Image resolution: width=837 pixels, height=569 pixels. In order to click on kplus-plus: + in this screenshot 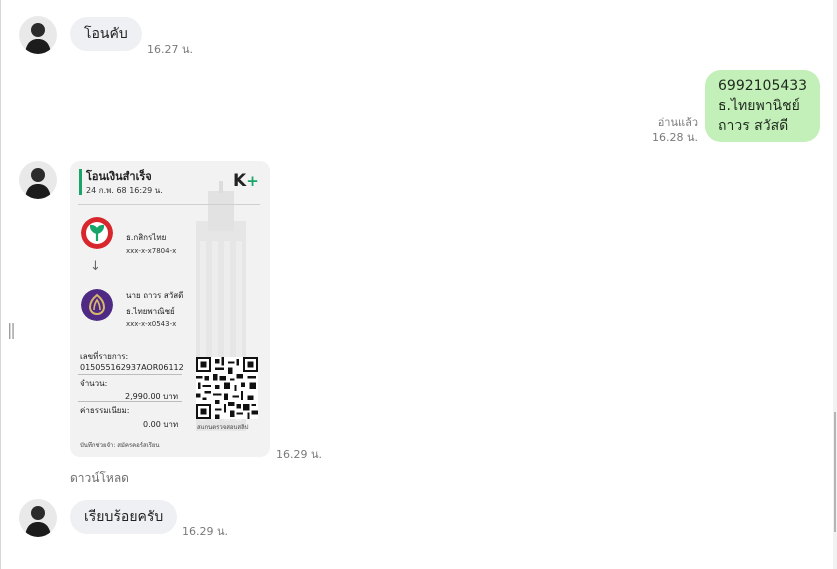, I will do `click(252, 181)`.